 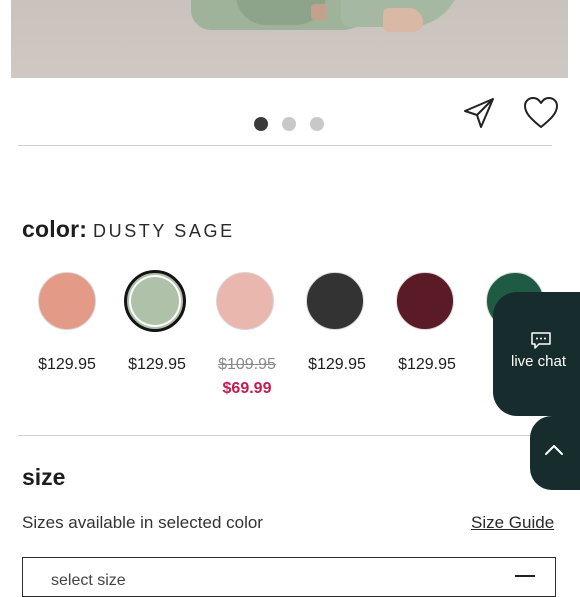 What do you see at coordinates (55, 229) in the screenshot?
I see `color-heading: color:` at bounding box center [55, 229].